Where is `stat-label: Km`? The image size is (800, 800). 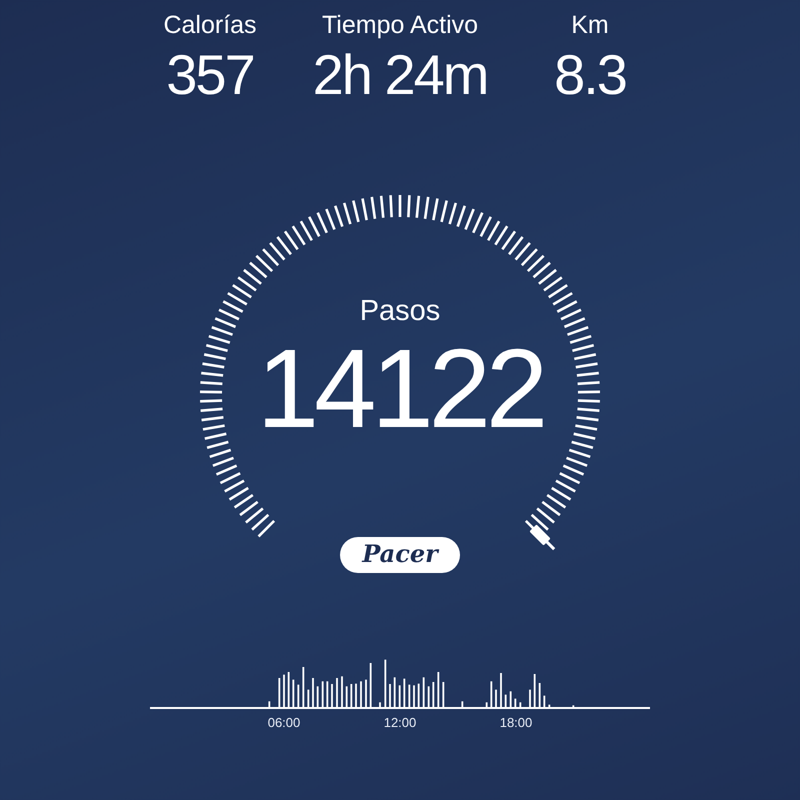 stat-label: Km is located at coordinates (590, 25).